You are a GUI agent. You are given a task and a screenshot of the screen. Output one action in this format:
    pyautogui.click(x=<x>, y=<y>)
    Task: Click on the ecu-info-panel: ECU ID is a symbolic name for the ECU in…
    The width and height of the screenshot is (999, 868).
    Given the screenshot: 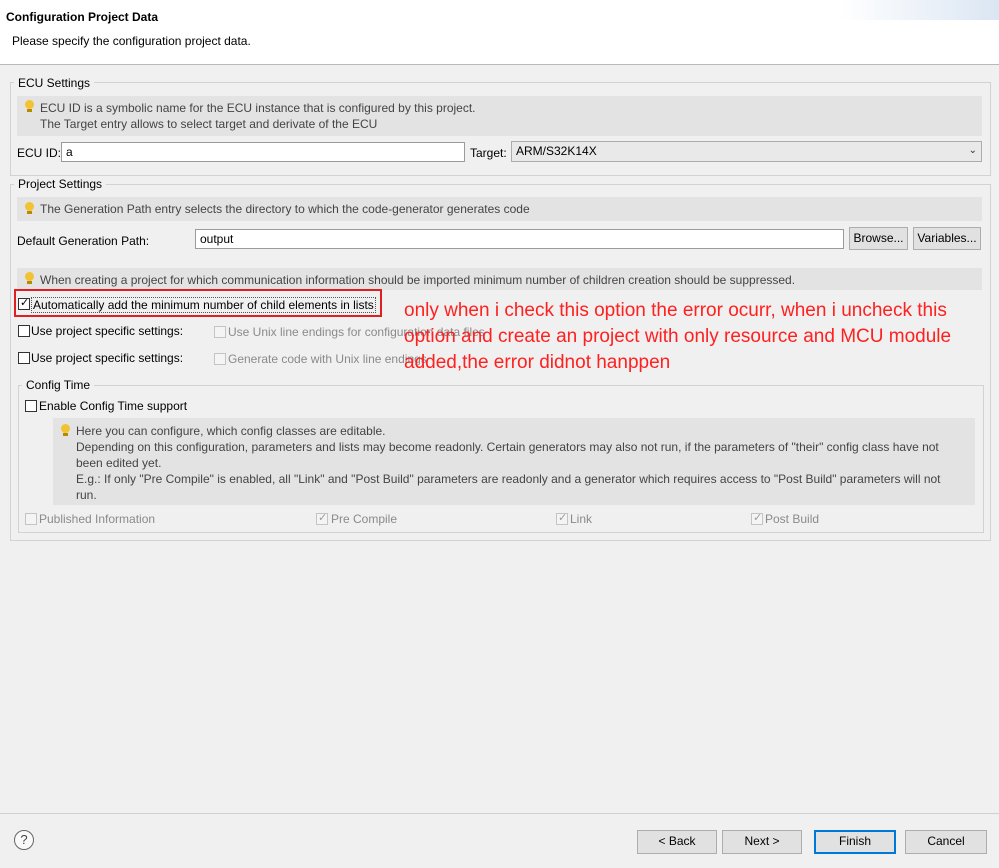 What is the action you would take?
    pyautogui.click(x=499, y=116)
    